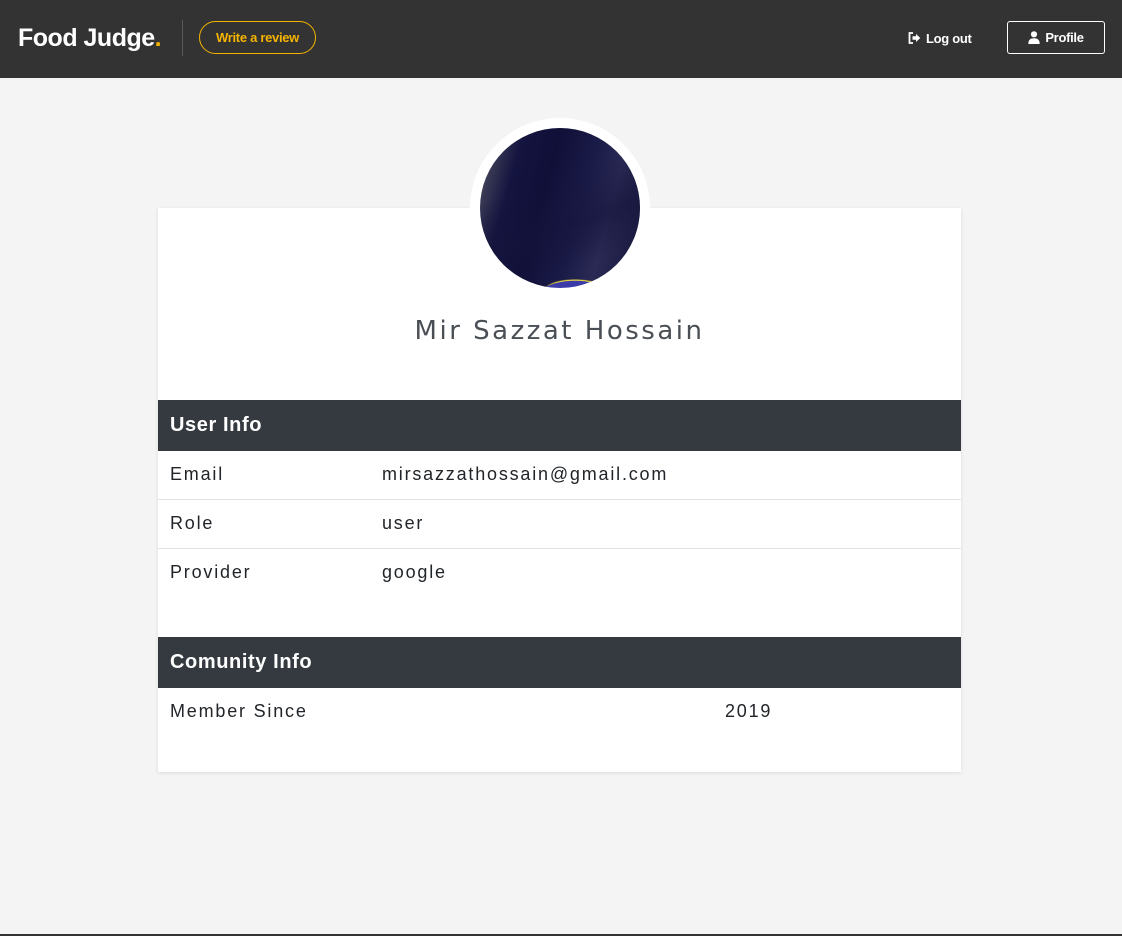  I want to click on sign-out-icon, so click(914, 38).